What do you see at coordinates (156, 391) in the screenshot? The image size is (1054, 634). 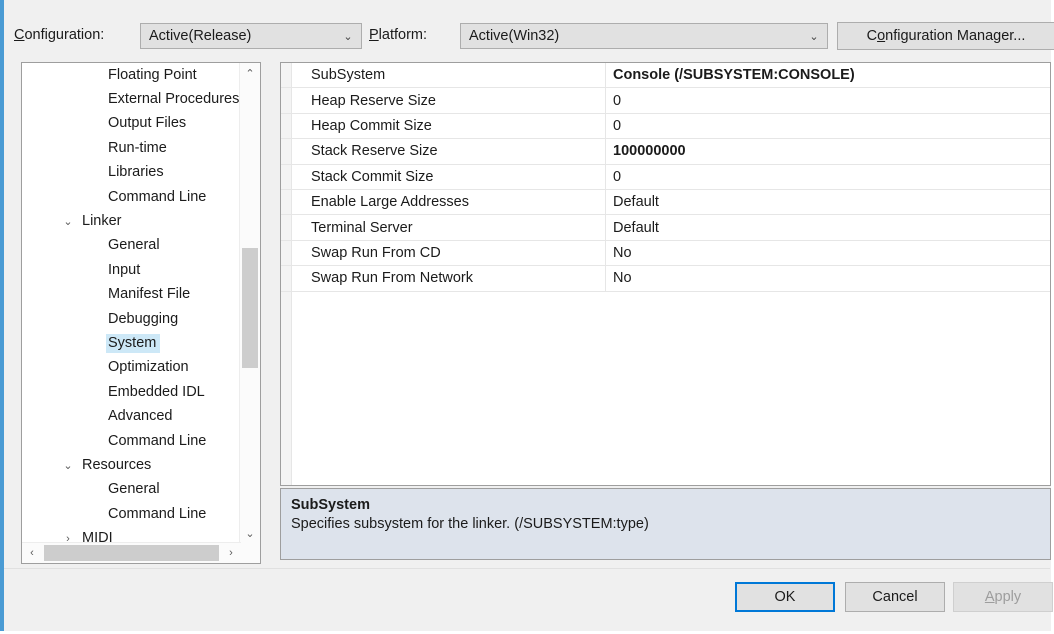 I see `tree-item-label: Embedded IDL` at bounding box center [156, 391].